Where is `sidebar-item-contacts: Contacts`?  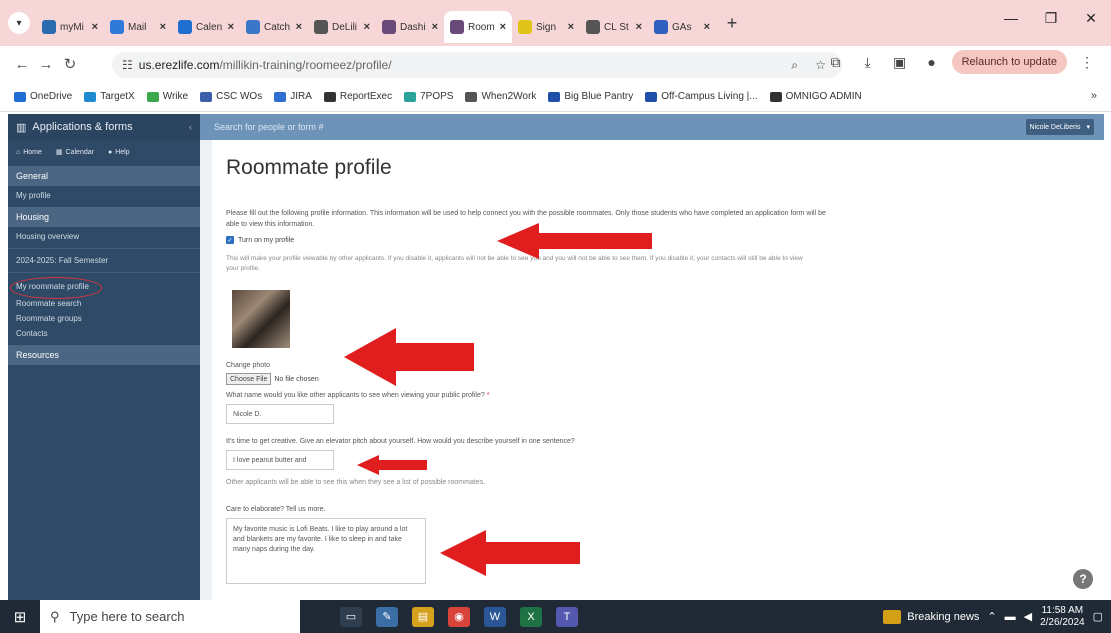
sidebar-item-contacts: Contacts is located at coordinates (104, 333).